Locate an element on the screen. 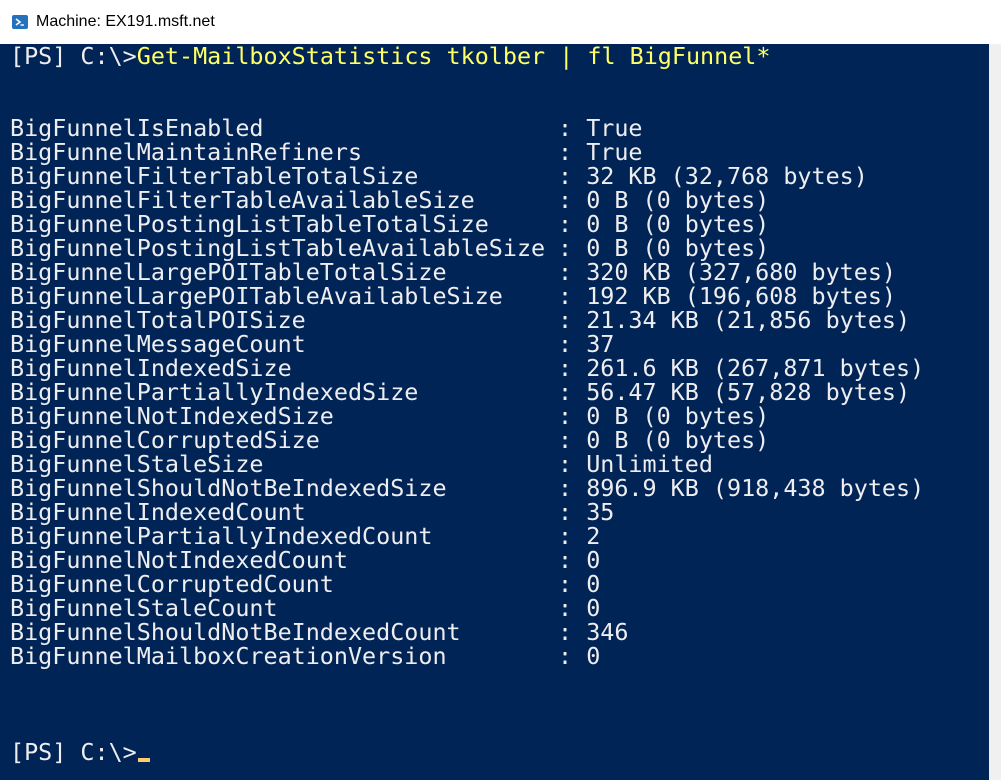 This screenshot has width=1001, height=780. property-name: BigFunnelPostingListTableTotalSize is located at coordinates (249, 224).